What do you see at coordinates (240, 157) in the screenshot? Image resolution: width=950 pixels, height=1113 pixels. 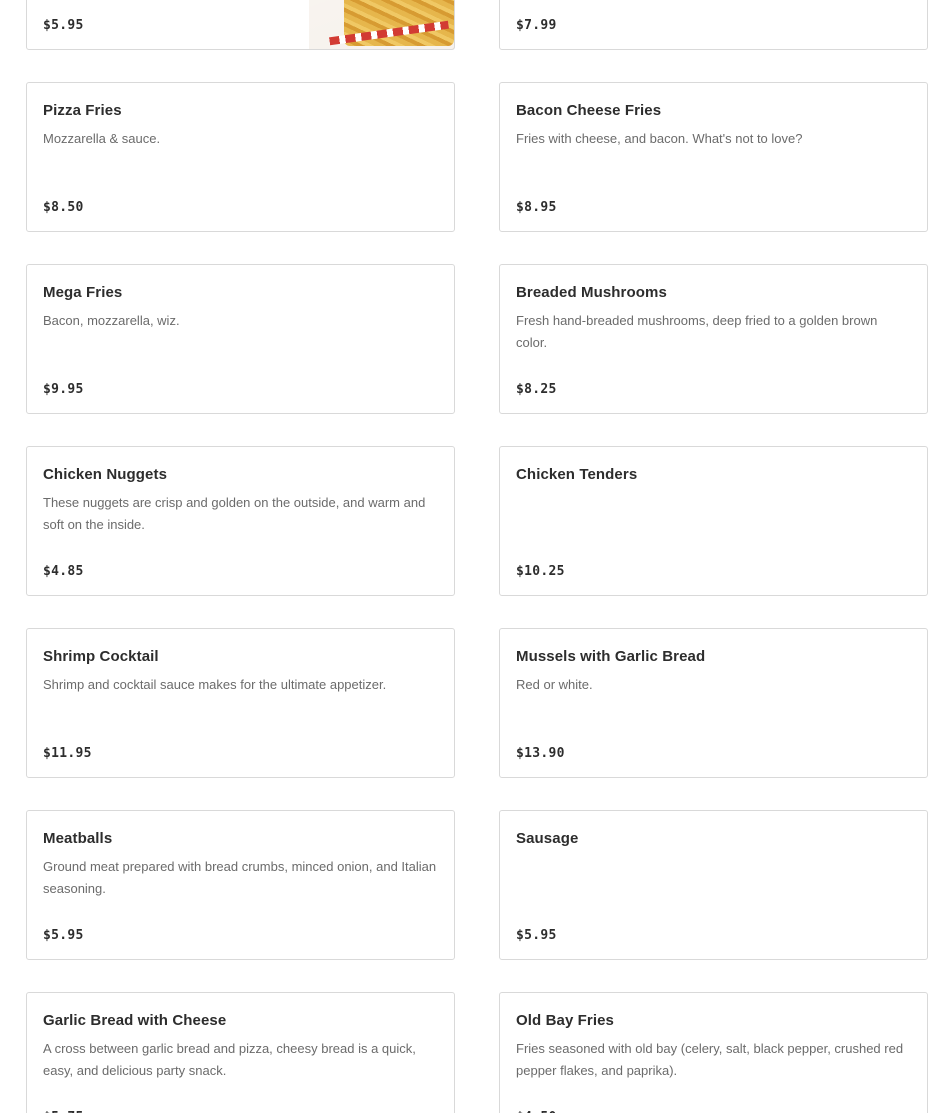 I see `menu-item-card: Pizza Fries Mozzarella & sauce. $8.50` at bounding box center [240, 157].